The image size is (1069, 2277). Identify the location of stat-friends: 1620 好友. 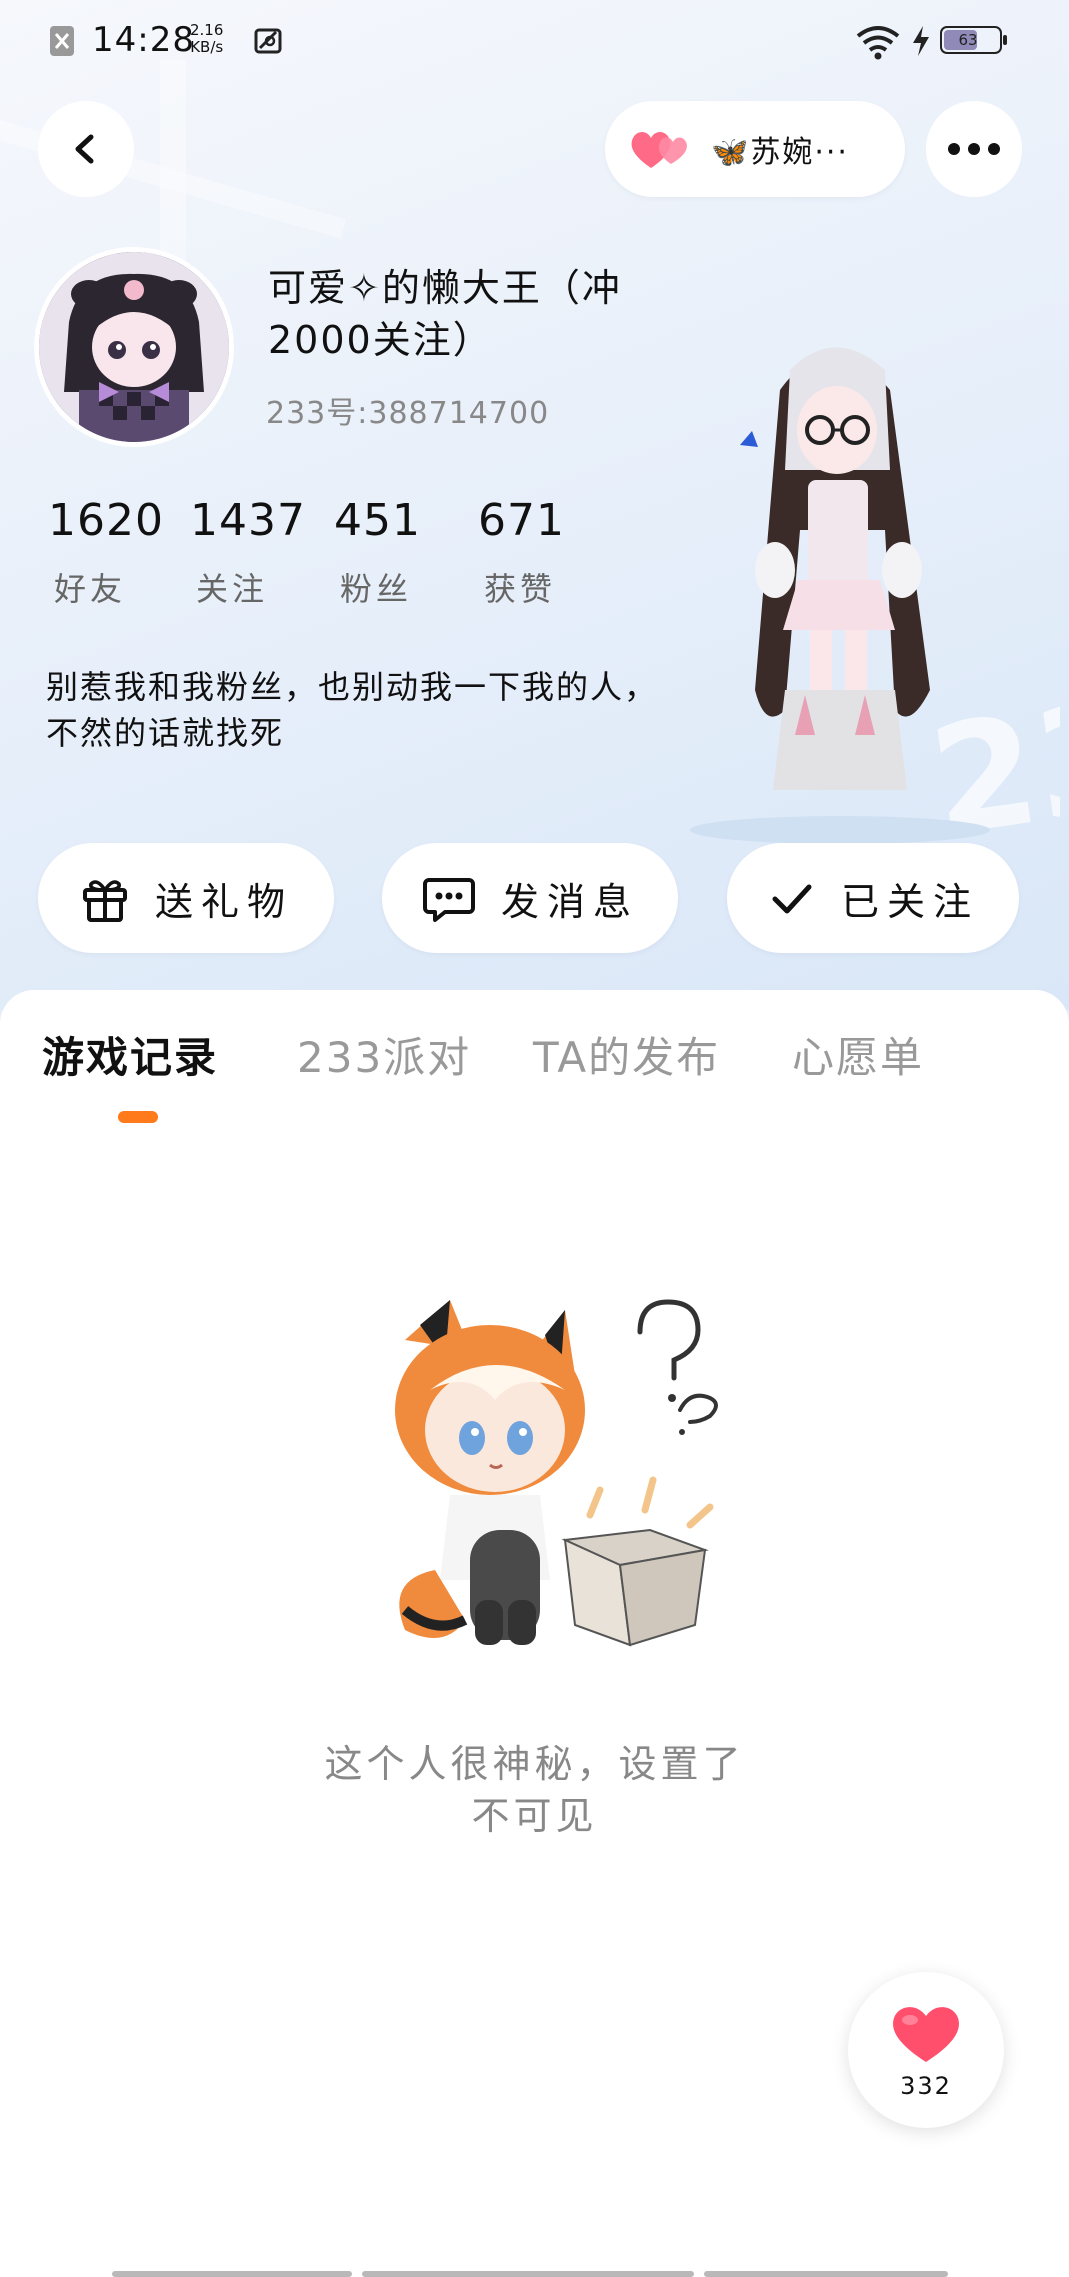
(113, 552).